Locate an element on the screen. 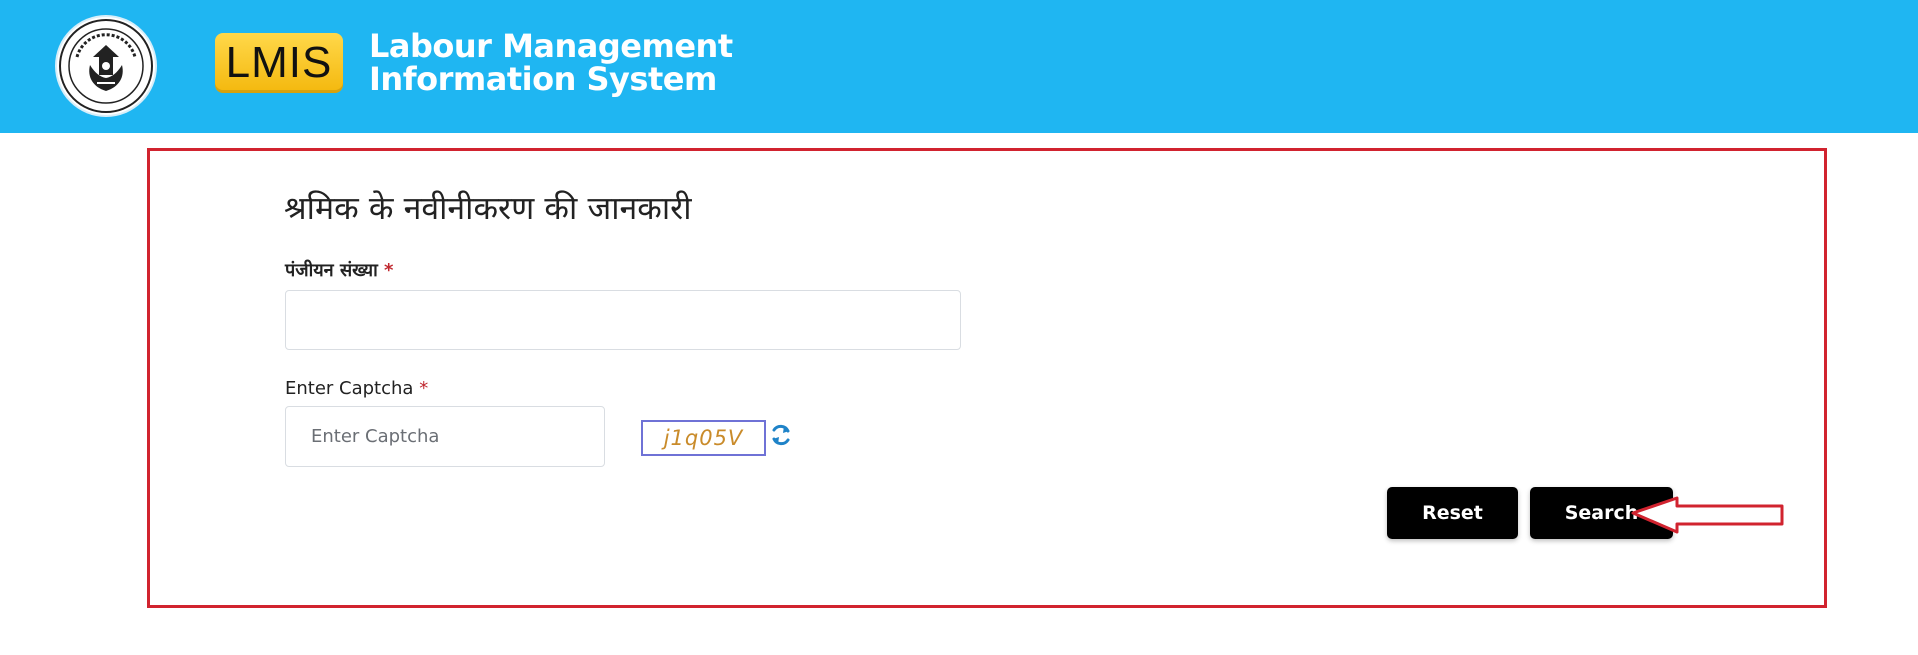 The width and height of the screenshot is (1918, 655). brand-title-line2: Information System is located at coordinates (543, 79).